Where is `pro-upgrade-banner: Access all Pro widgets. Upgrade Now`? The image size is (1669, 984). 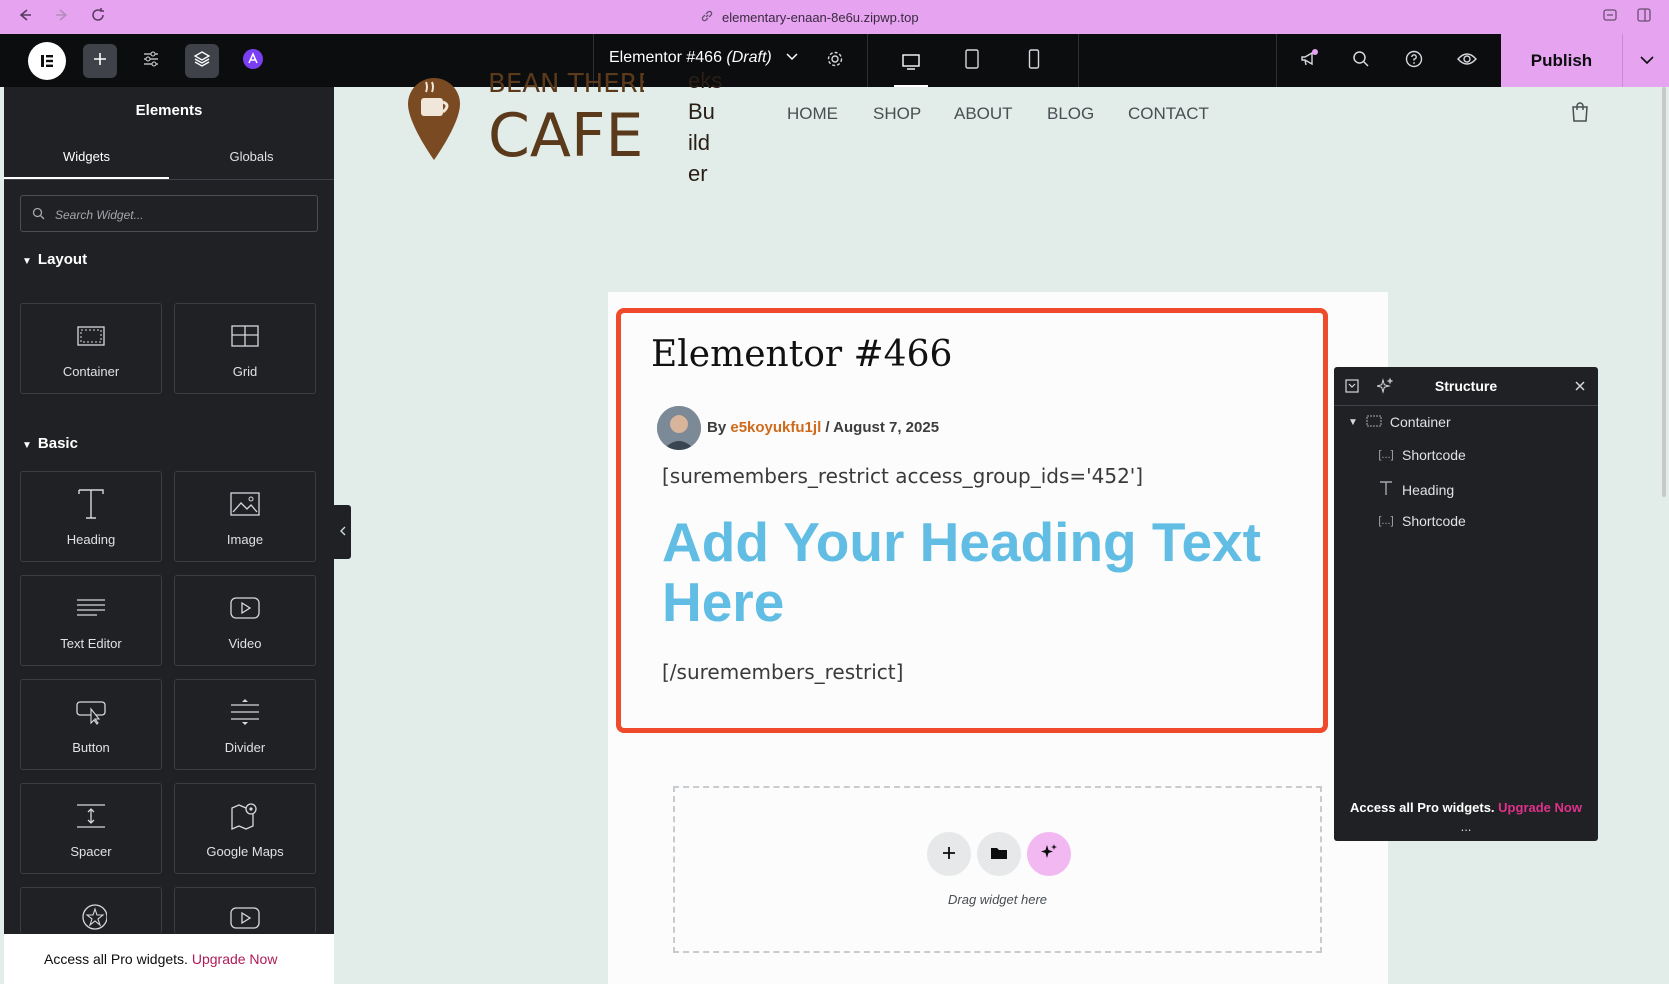
pro-upgrade-banner: Access all Pro widgets. Upgrade Now is located at coordinates (169, 959).